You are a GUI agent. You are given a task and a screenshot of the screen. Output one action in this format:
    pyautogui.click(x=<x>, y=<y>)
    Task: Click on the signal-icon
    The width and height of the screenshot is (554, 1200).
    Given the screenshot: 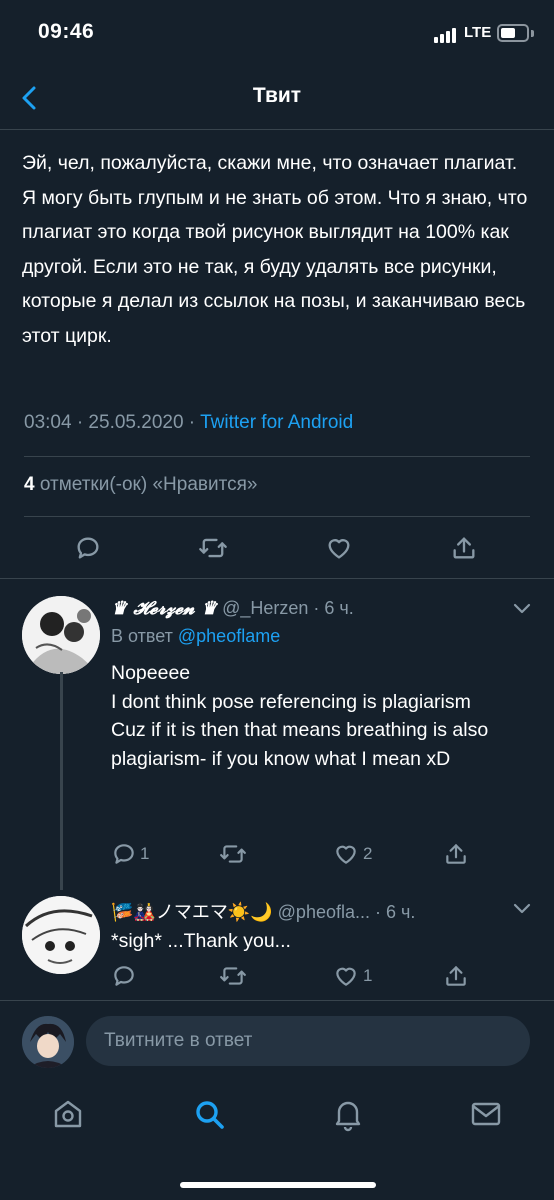 What is the action you would take?
    pyautogui.click(x=447, y=35)
    